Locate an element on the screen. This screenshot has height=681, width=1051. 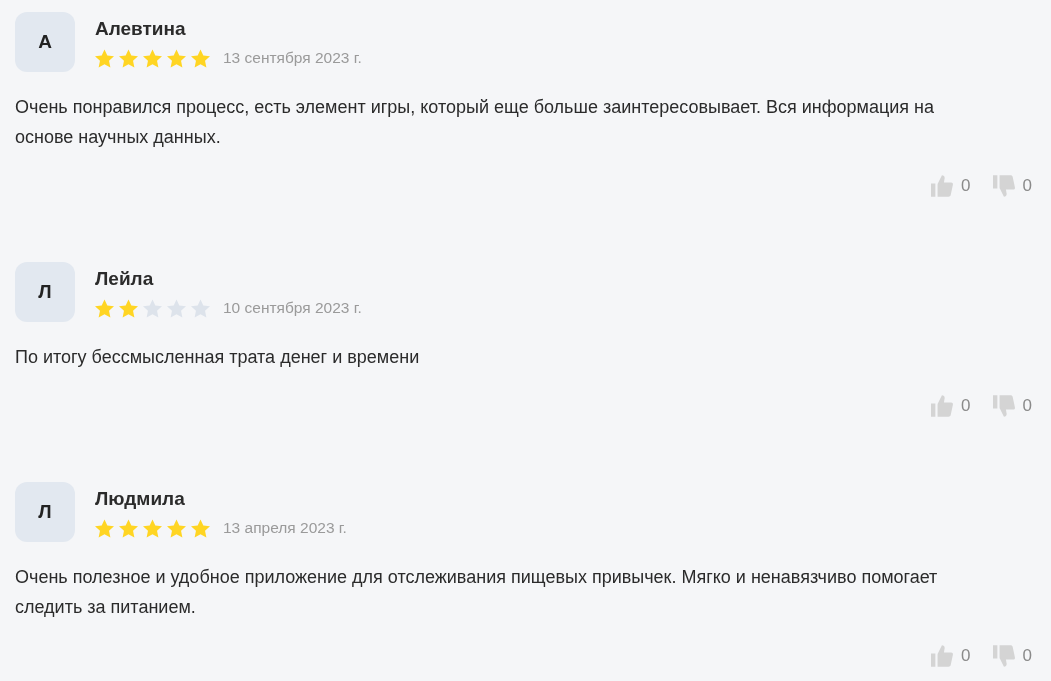
reviewer-name: Людмила is located at coordinates (140, 498).